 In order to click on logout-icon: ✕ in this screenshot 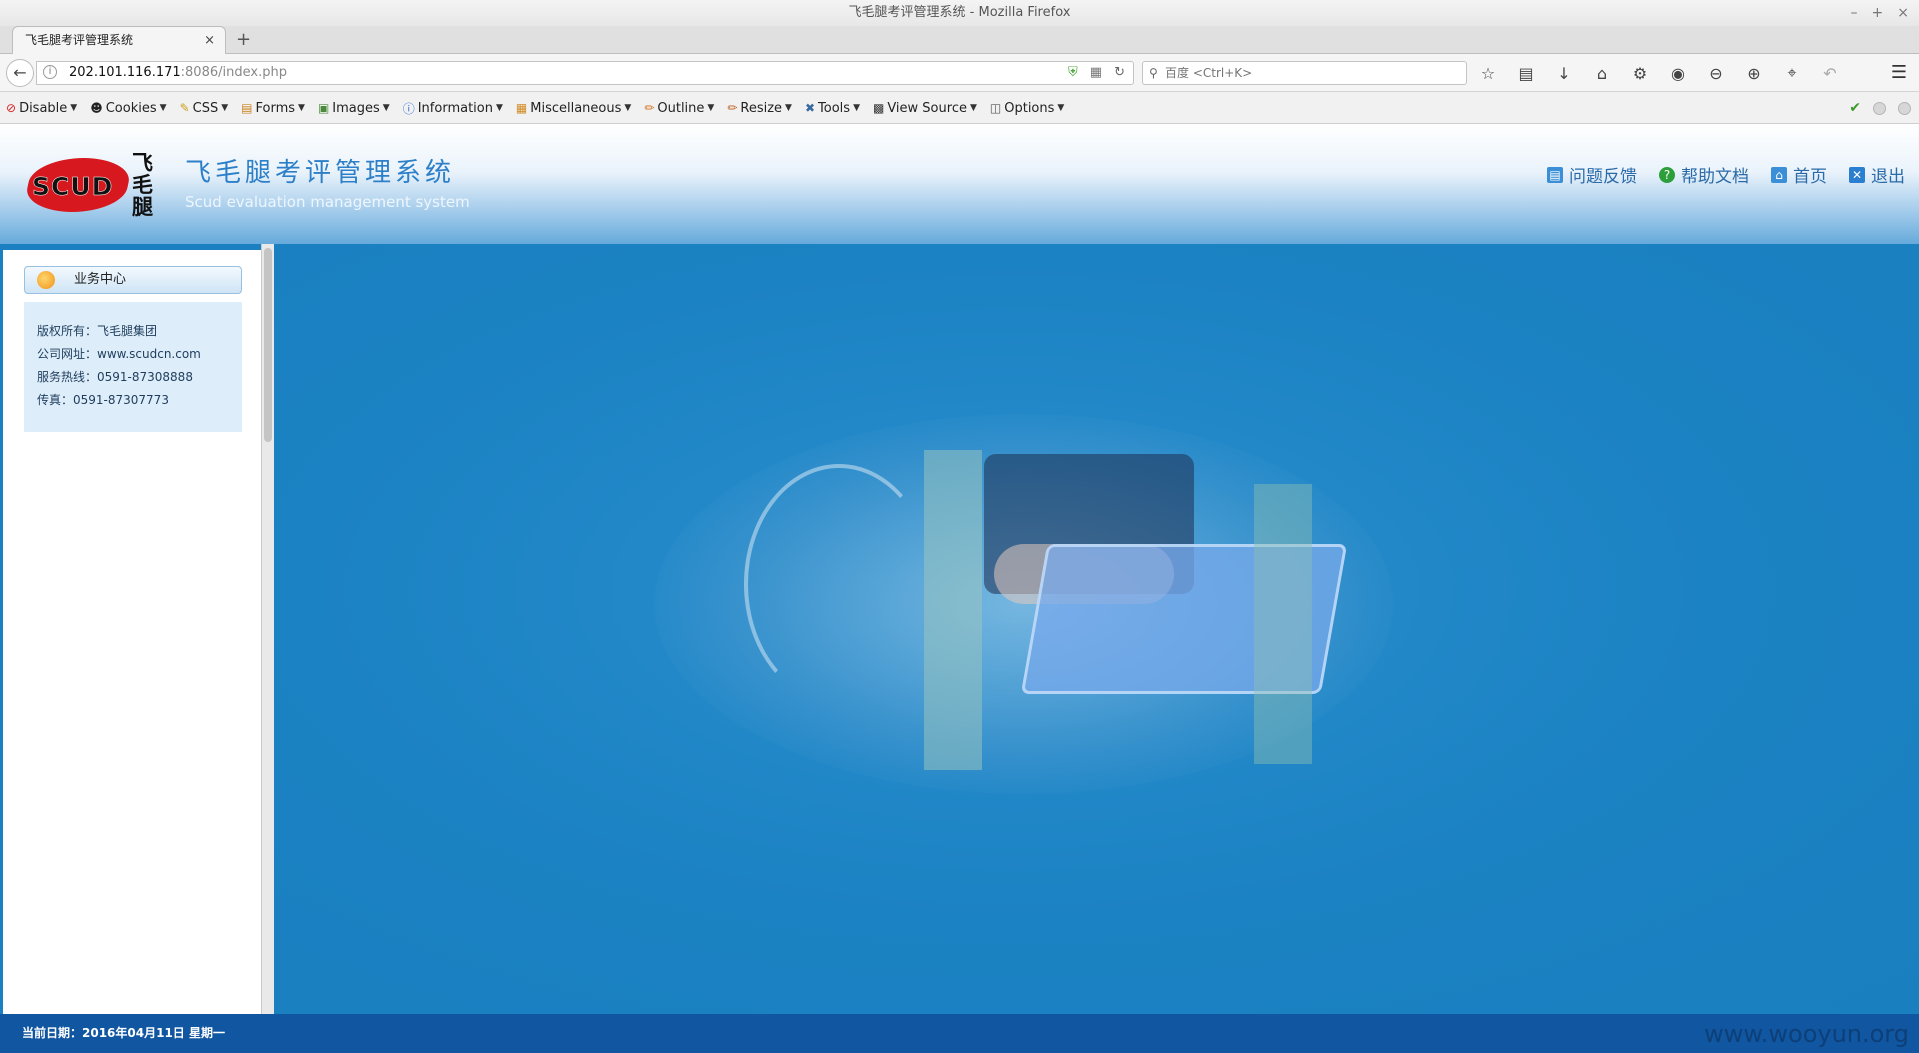, I will do `click(1857, 174)`.